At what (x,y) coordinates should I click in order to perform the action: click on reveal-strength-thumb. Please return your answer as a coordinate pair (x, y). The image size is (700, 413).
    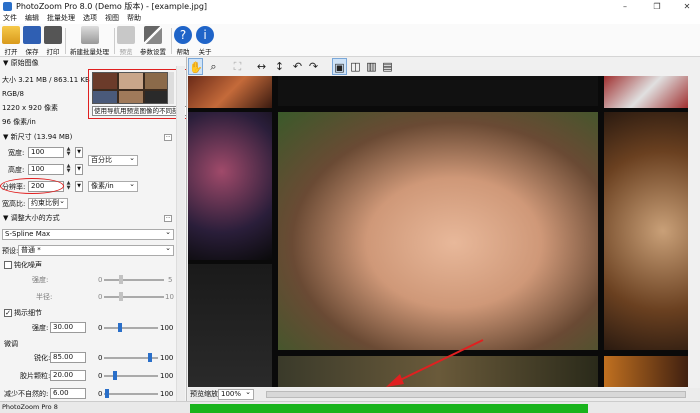
    Looking at the image, I should click on (120, 327).